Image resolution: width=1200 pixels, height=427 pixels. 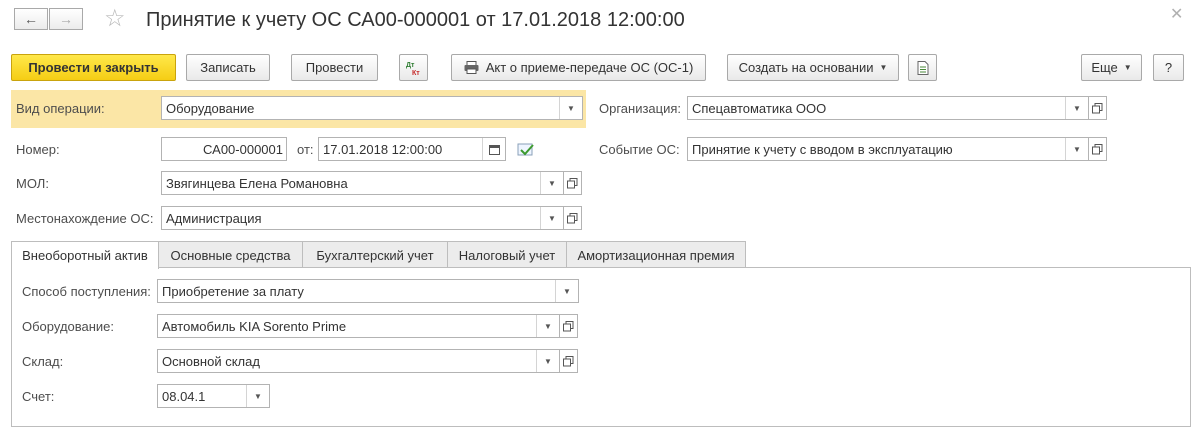 I want to click on close-icon: ✕, so click(x=1176, y=14).